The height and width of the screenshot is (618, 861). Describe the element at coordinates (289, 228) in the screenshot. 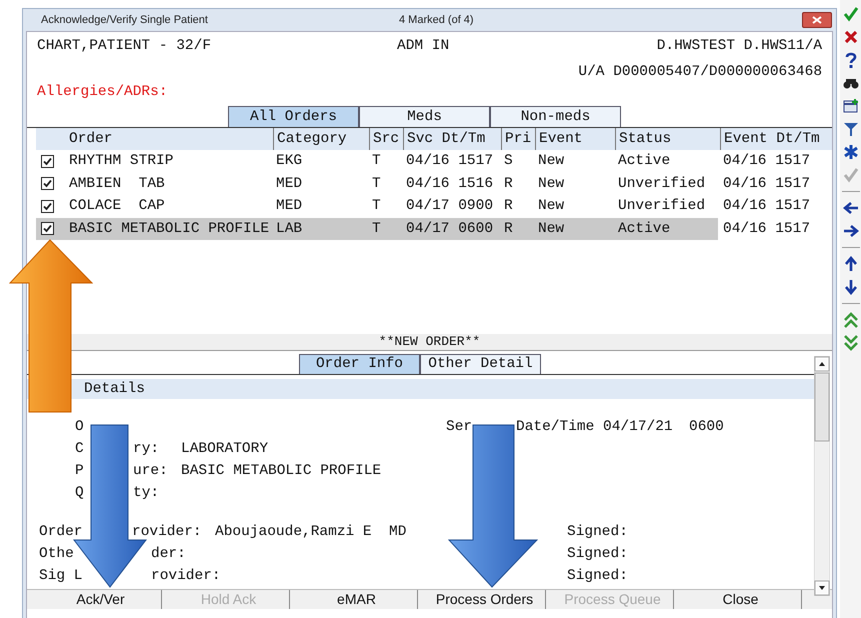

I see `table-cell-text: LAB` at that location.